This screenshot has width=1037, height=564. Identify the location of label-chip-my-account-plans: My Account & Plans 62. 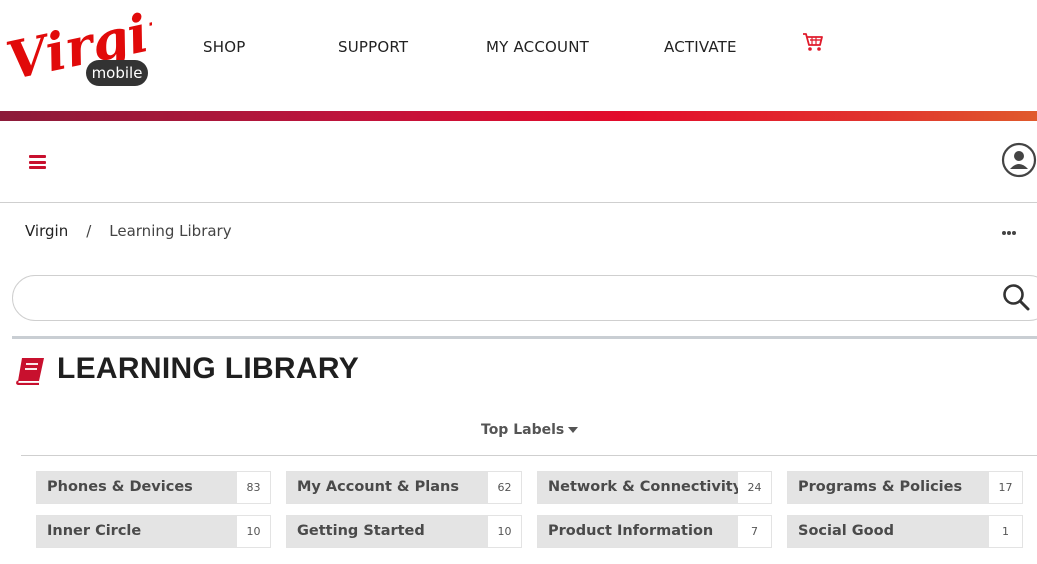
(404, 487).